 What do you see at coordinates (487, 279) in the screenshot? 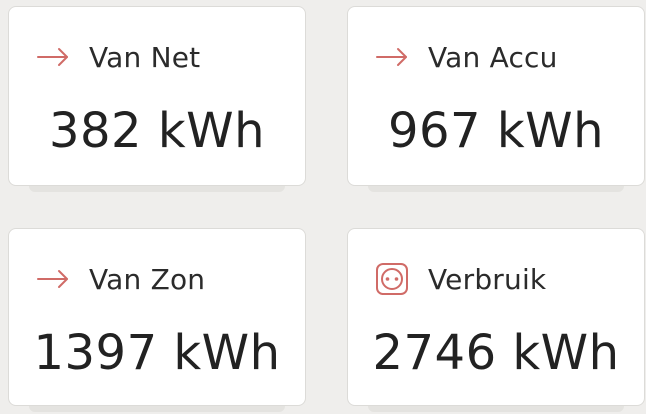
I see `card-label: Verbruik` at bounding box center [487, 279].